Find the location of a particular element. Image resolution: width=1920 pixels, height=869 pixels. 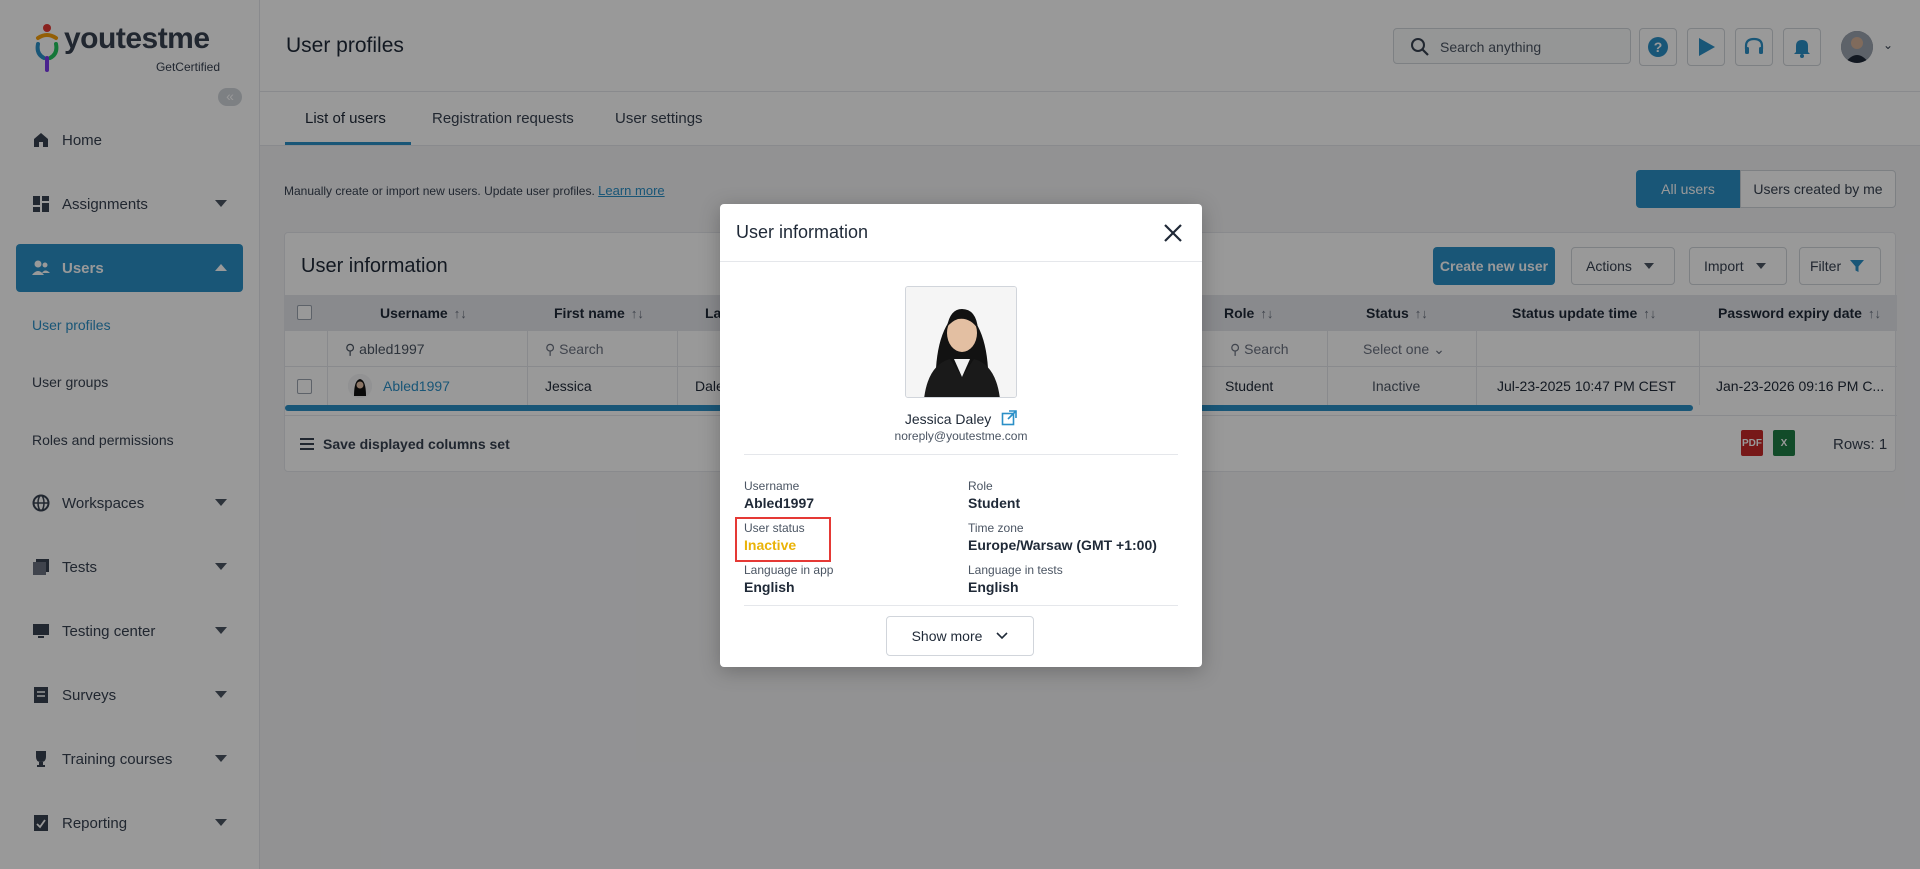

close-icon is located at coordinates (1173, 233).